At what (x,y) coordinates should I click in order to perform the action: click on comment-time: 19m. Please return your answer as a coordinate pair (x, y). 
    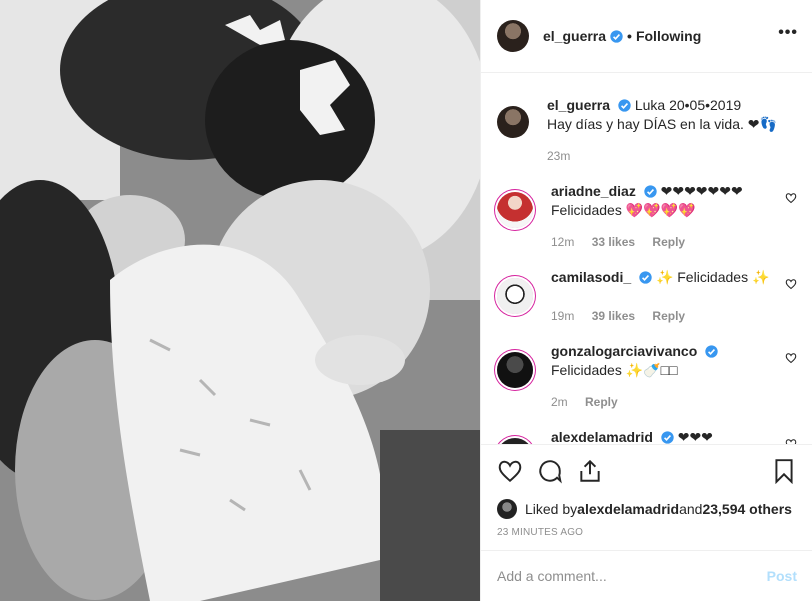
    Looking at the image, I should click on (562, 316).